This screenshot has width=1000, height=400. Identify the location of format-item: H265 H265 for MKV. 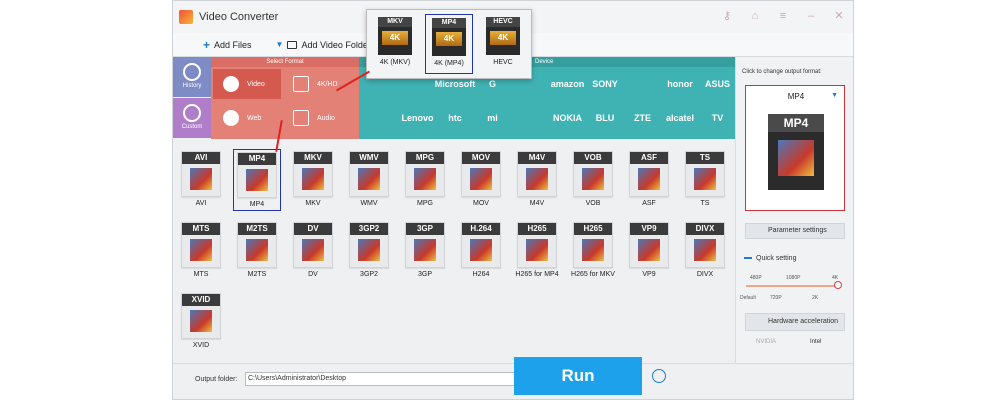
(593, 251).